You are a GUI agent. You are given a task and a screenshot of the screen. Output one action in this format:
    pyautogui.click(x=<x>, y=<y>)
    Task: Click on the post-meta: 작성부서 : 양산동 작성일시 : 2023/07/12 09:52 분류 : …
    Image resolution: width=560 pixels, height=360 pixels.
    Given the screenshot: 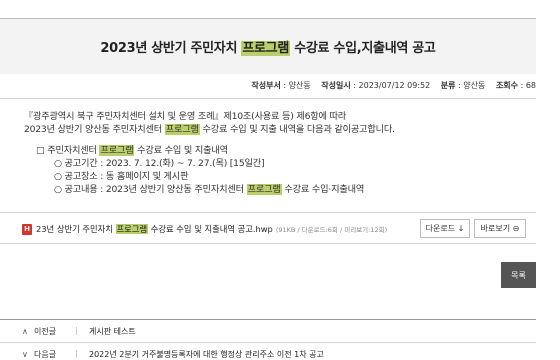 What is the action you would take?
    pyautogui.click(x=393, y=85)
    